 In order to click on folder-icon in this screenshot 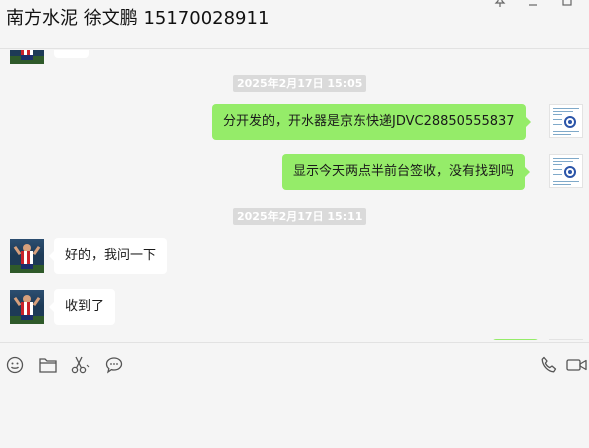, I will do `click(48, 365)`.